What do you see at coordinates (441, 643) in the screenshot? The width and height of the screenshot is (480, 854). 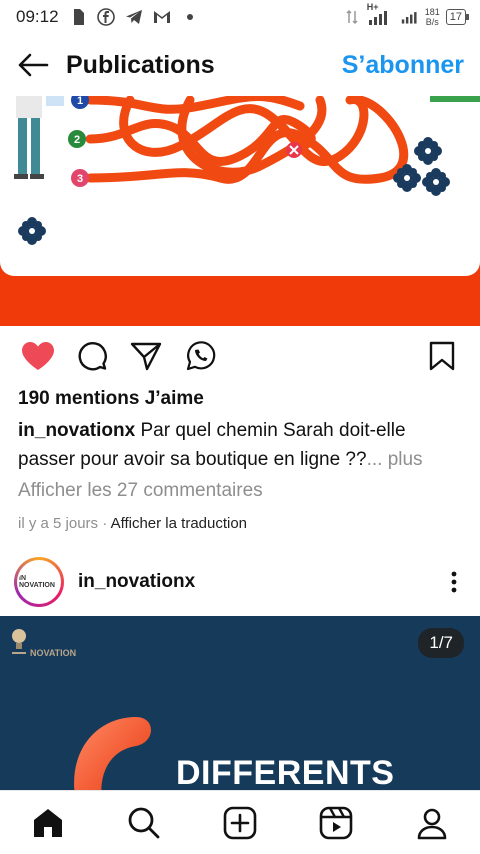 I see `carousel-page-indicator: 1/7` at bounding box center [441, 643].